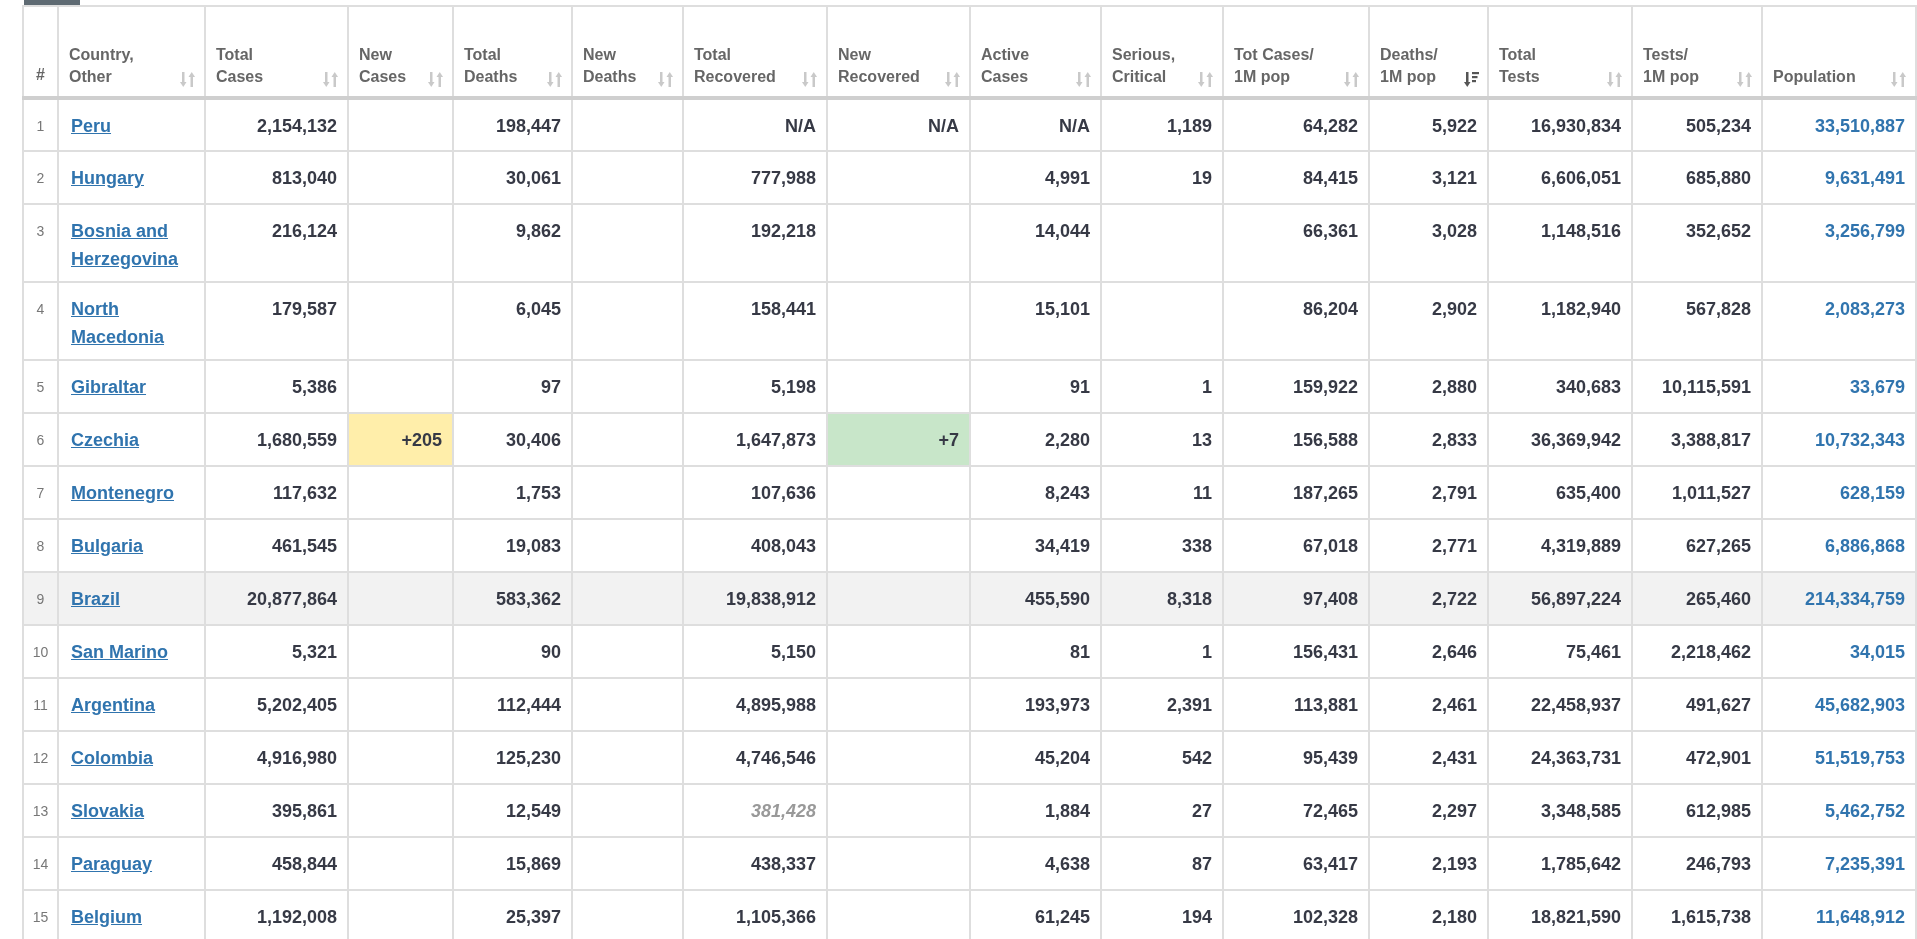  I want to click on column-header: #, so click(40, 75).